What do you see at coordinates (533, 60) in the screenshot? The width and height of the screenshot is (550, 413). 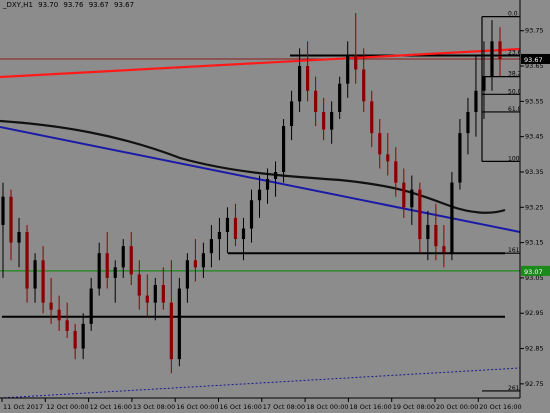 I see `current-price-label: 93.67` at bounding box center [533, 60].